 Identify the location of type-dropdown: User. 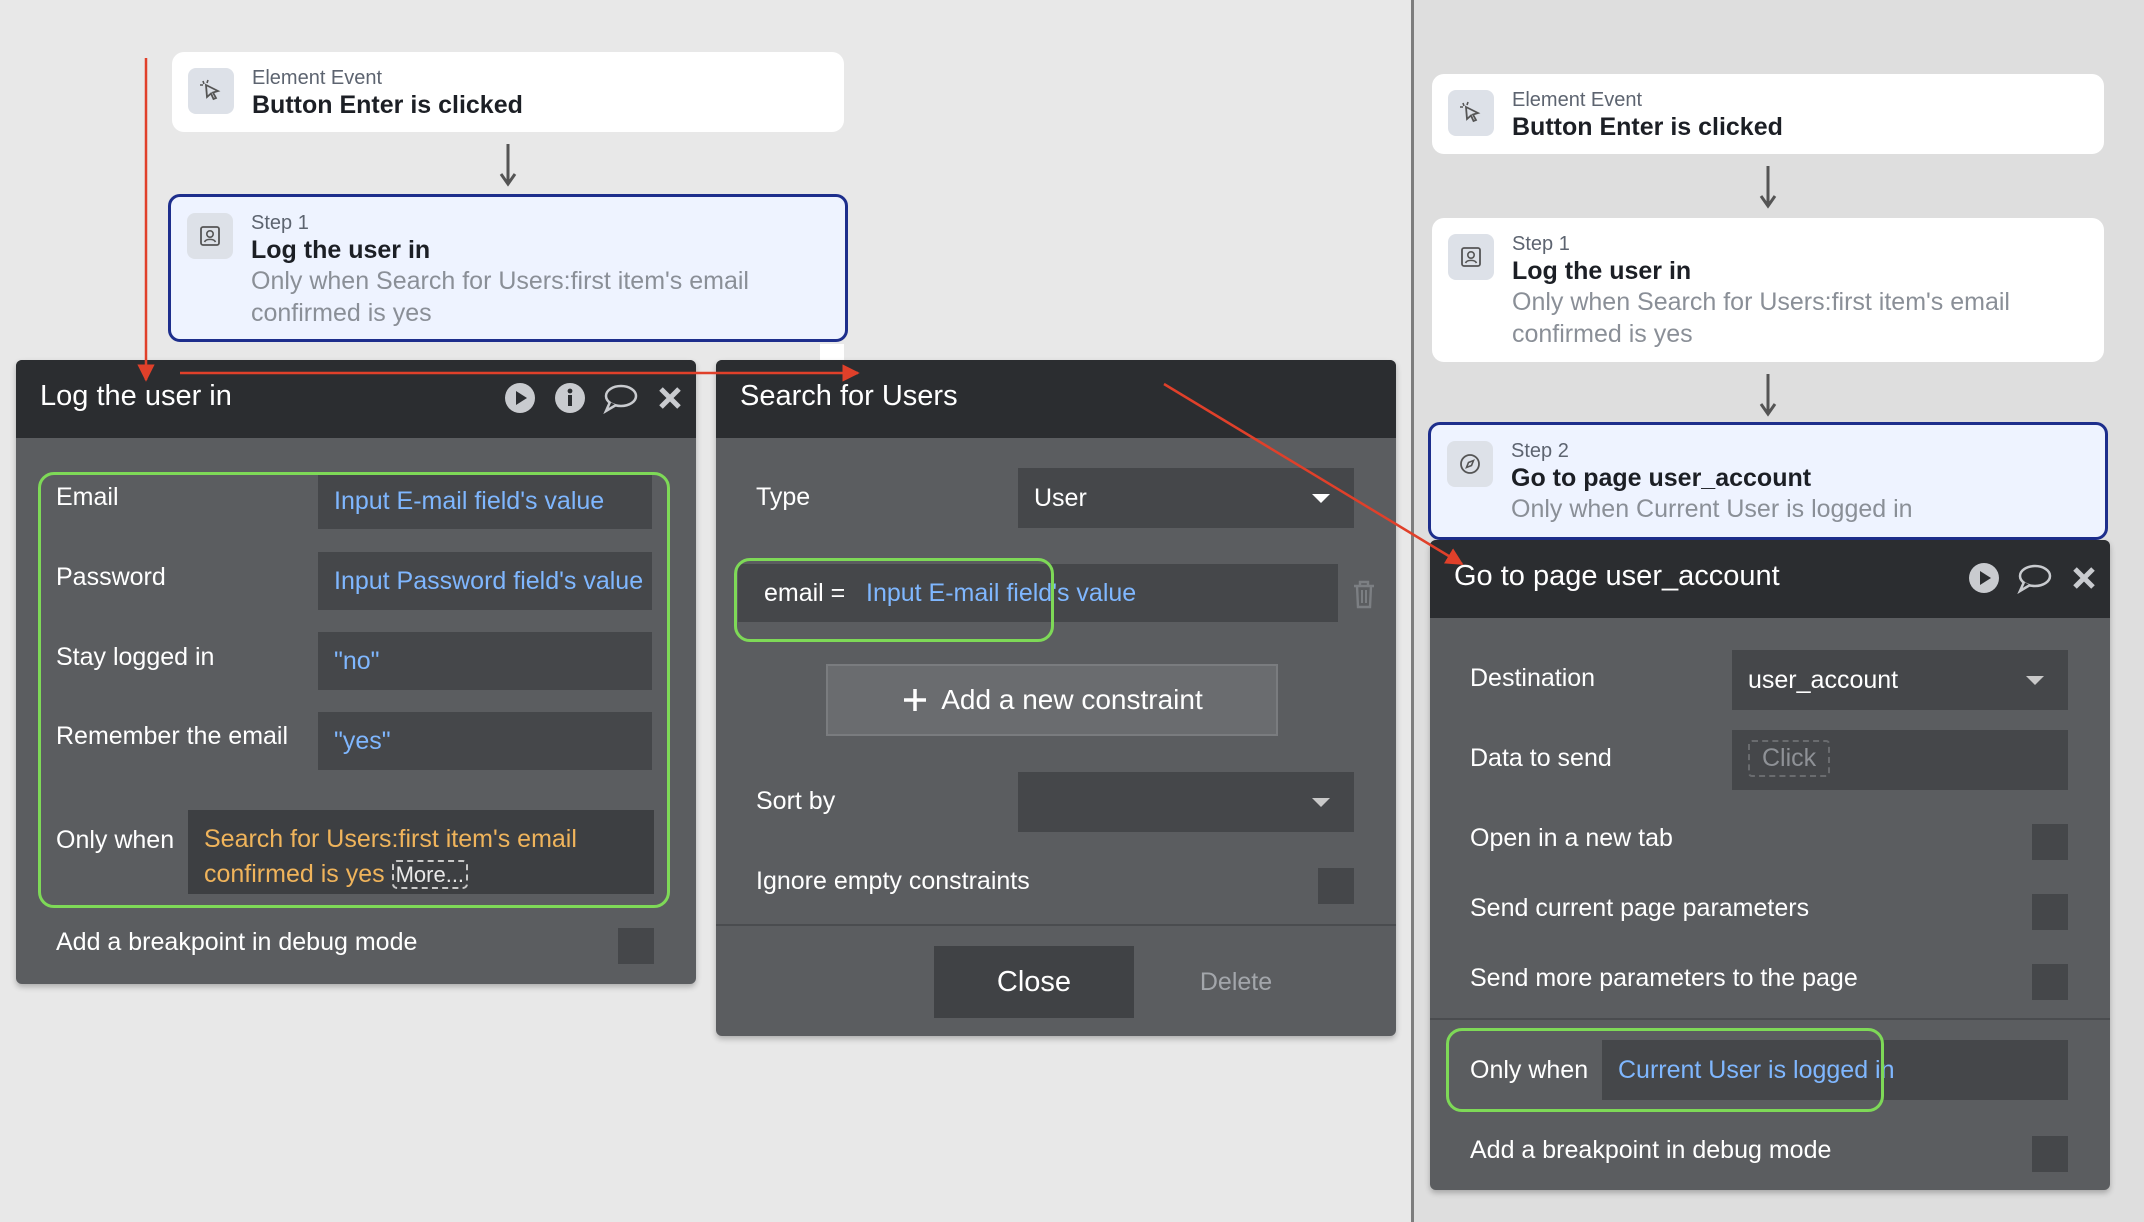
(1186, 498).